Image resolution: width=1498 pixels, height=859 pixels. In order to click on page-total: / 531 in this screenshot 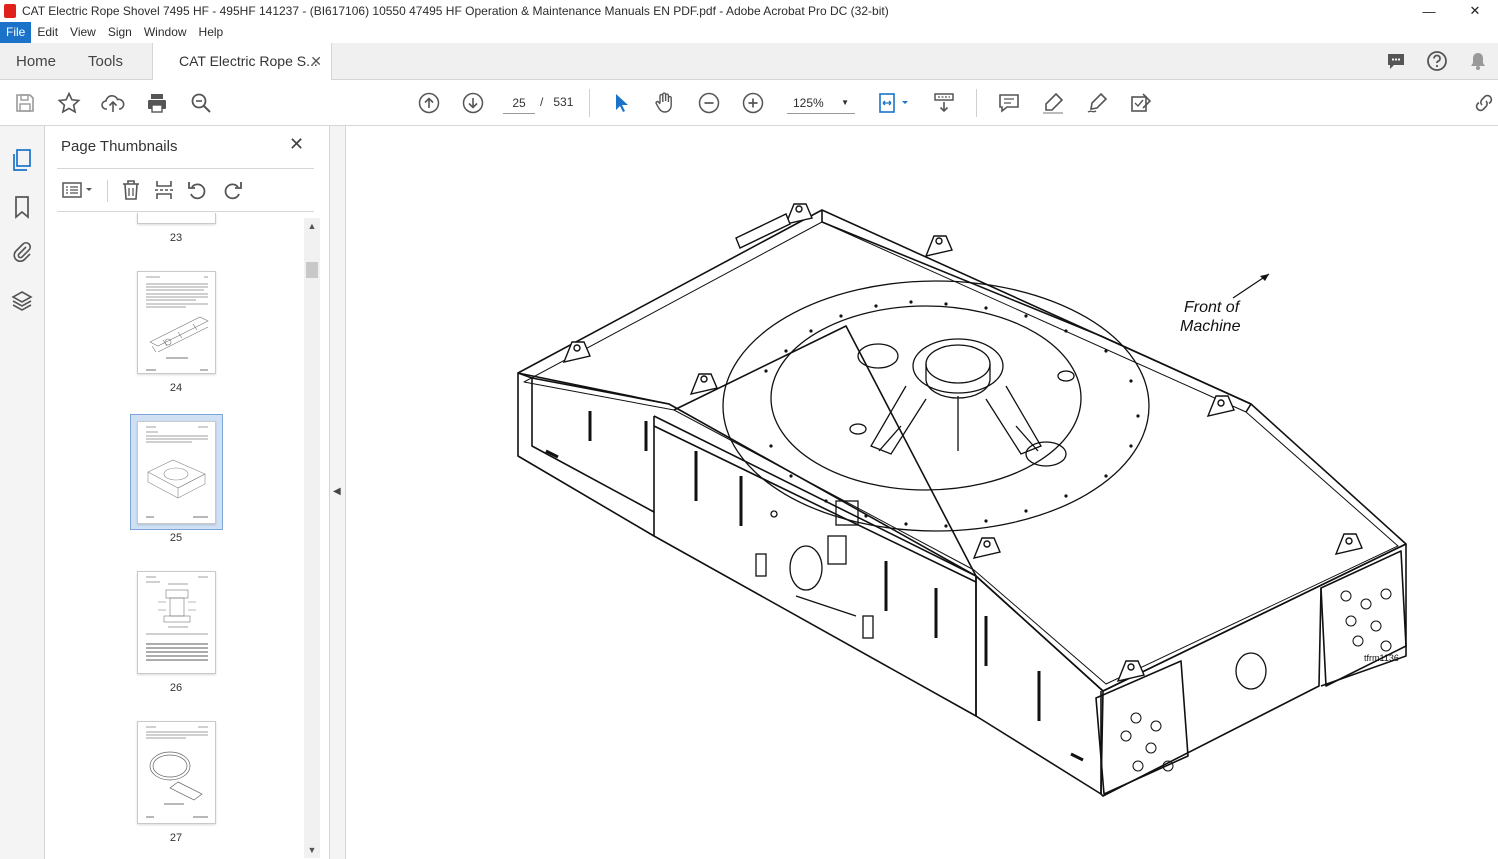, I will do `click(556, 102)`.